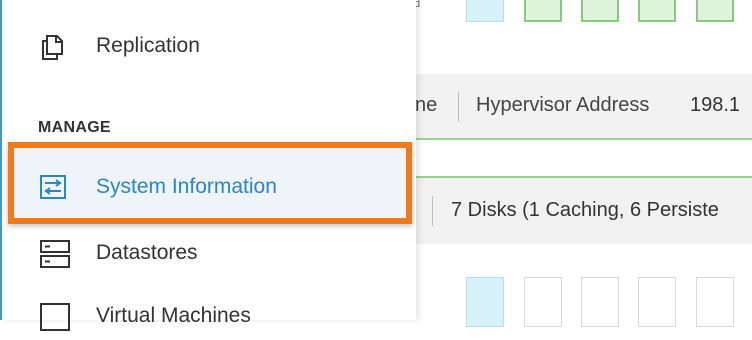  Describe the element at coordinates (208, 253) in the screenshot. I see `sidebar-item-datastores: Datastores` at that location.